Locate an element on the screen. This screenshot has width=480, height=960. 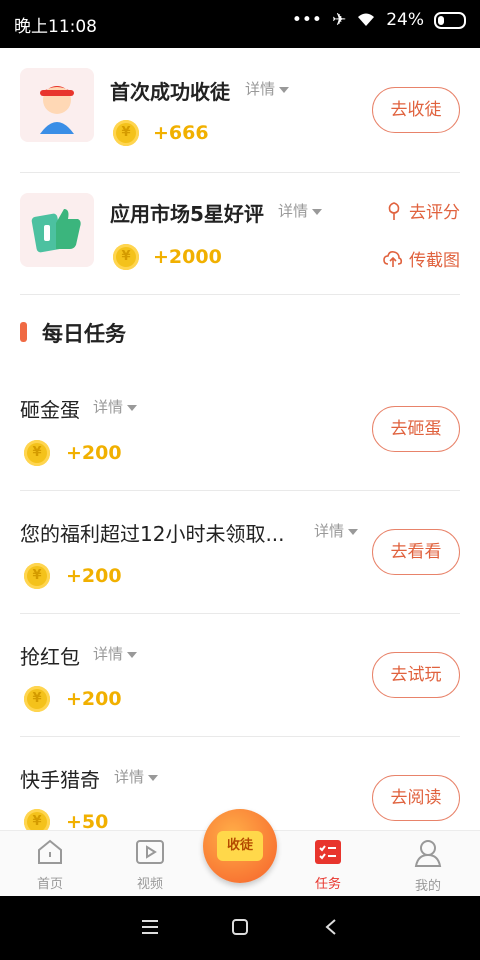
go-read-button: 去阅读 is located at coordinates (416, 798).